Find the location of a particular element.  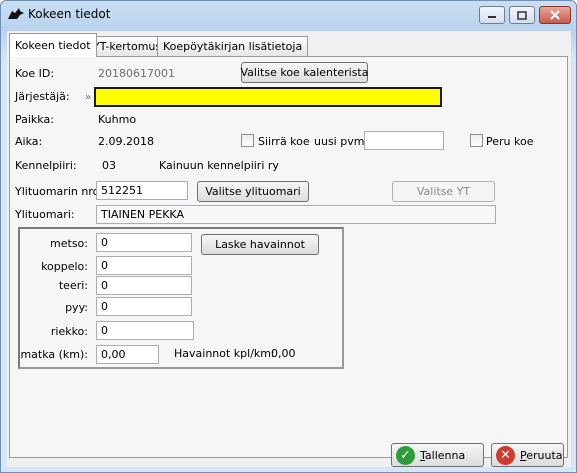

koppelo-label: koppelo: is located at coordinates (64, 266).